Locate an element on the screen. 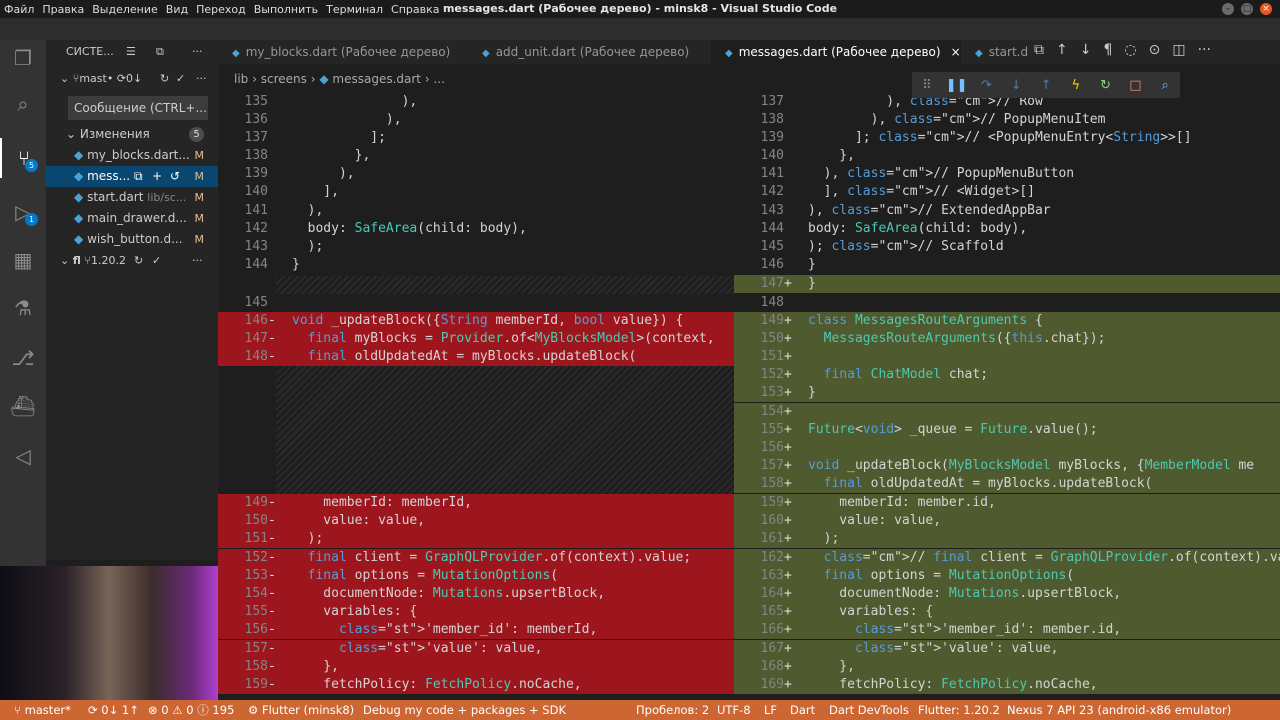 Image resolution: width=1280 pixels, height=720 pixels. menu-go: Переход is located at coordinates (221, 9).